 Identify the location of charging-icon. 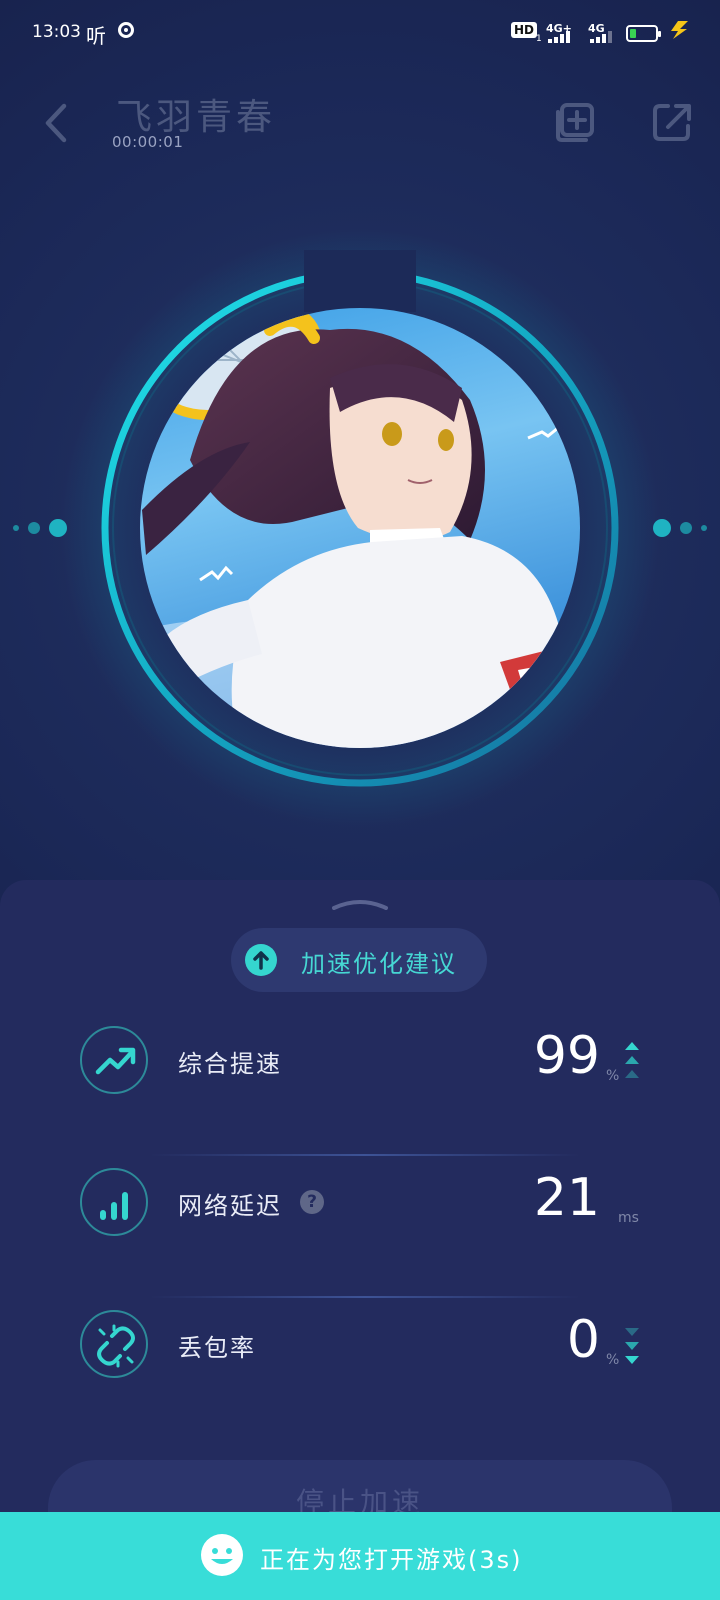
(679, 30).